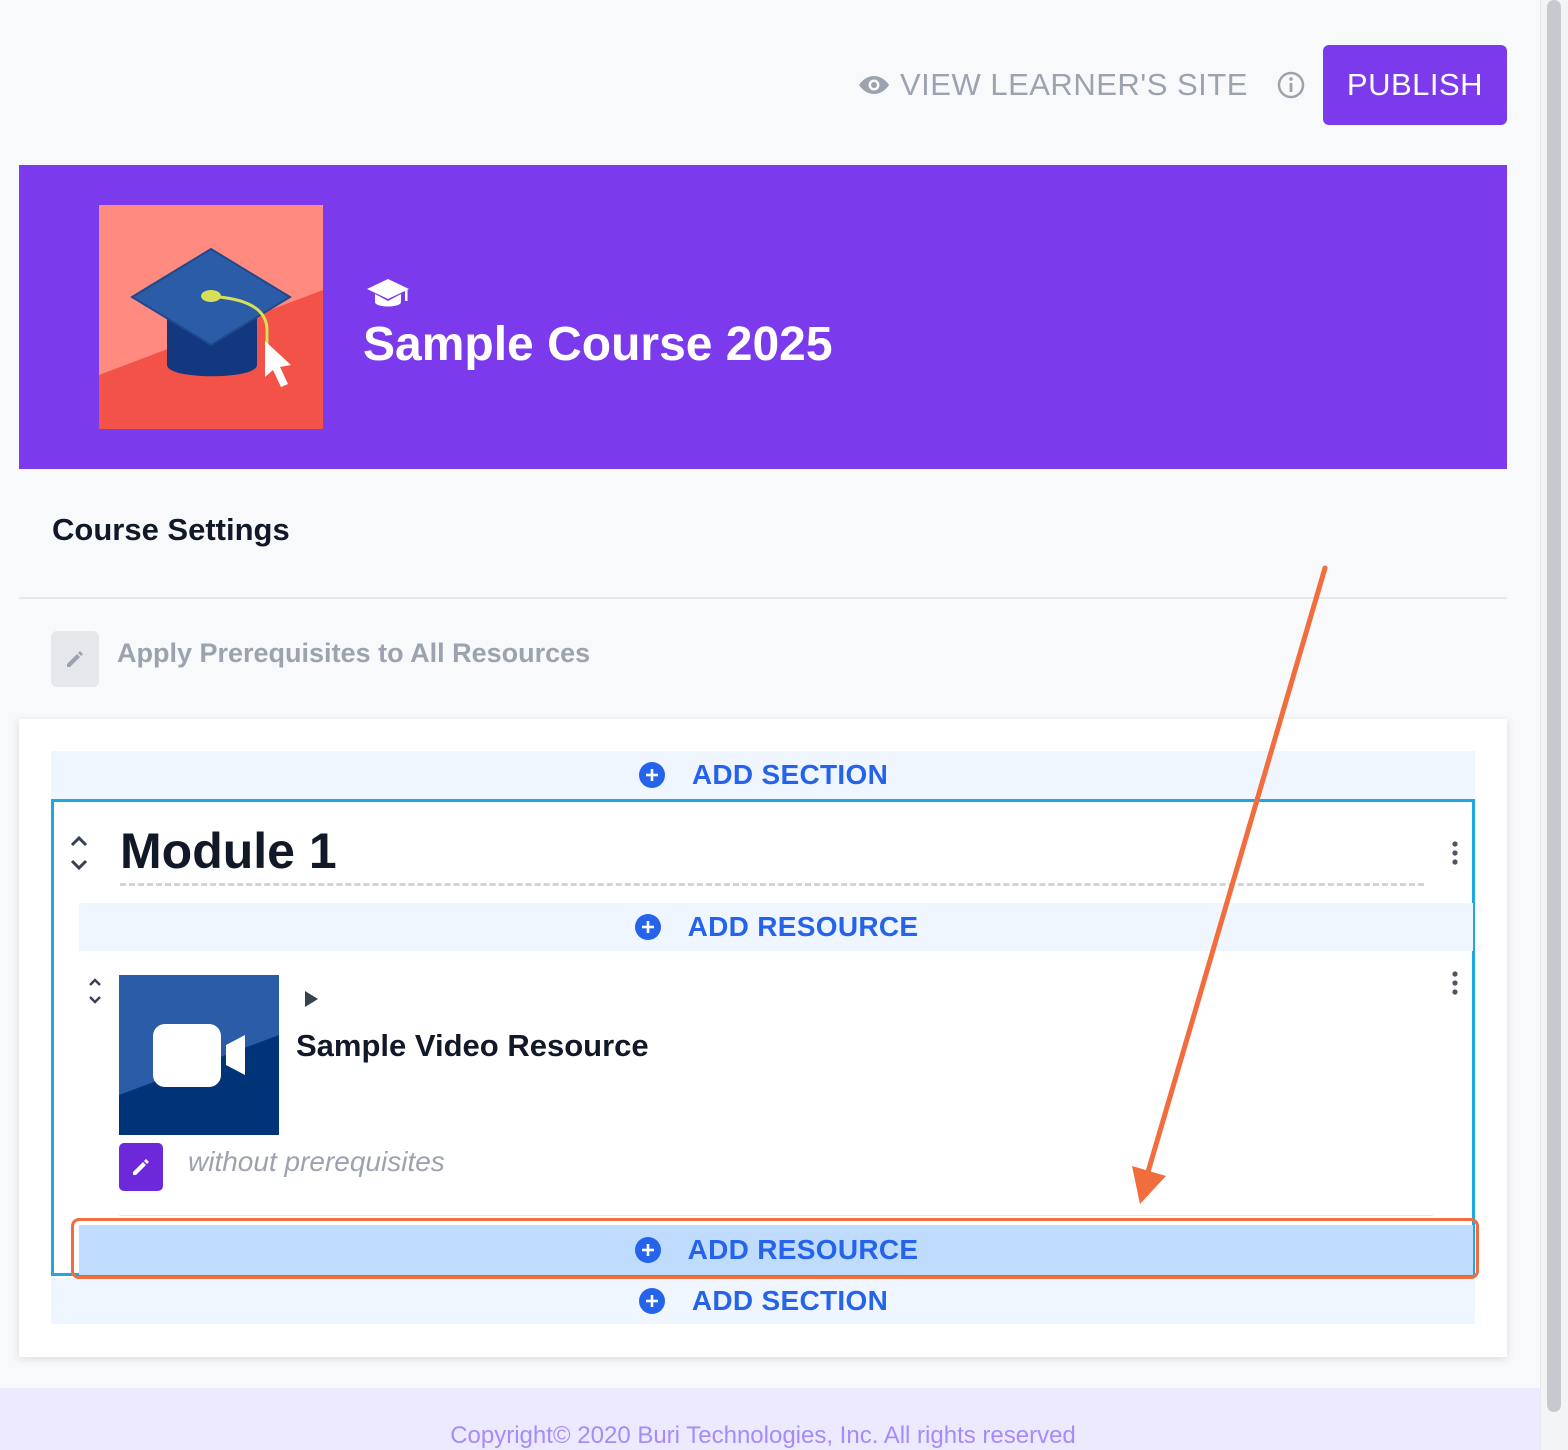 This screenshot has height=1450, width=1568. I want to click on add-resource-top-button: ADD RESOURCE, so click(776, 927).